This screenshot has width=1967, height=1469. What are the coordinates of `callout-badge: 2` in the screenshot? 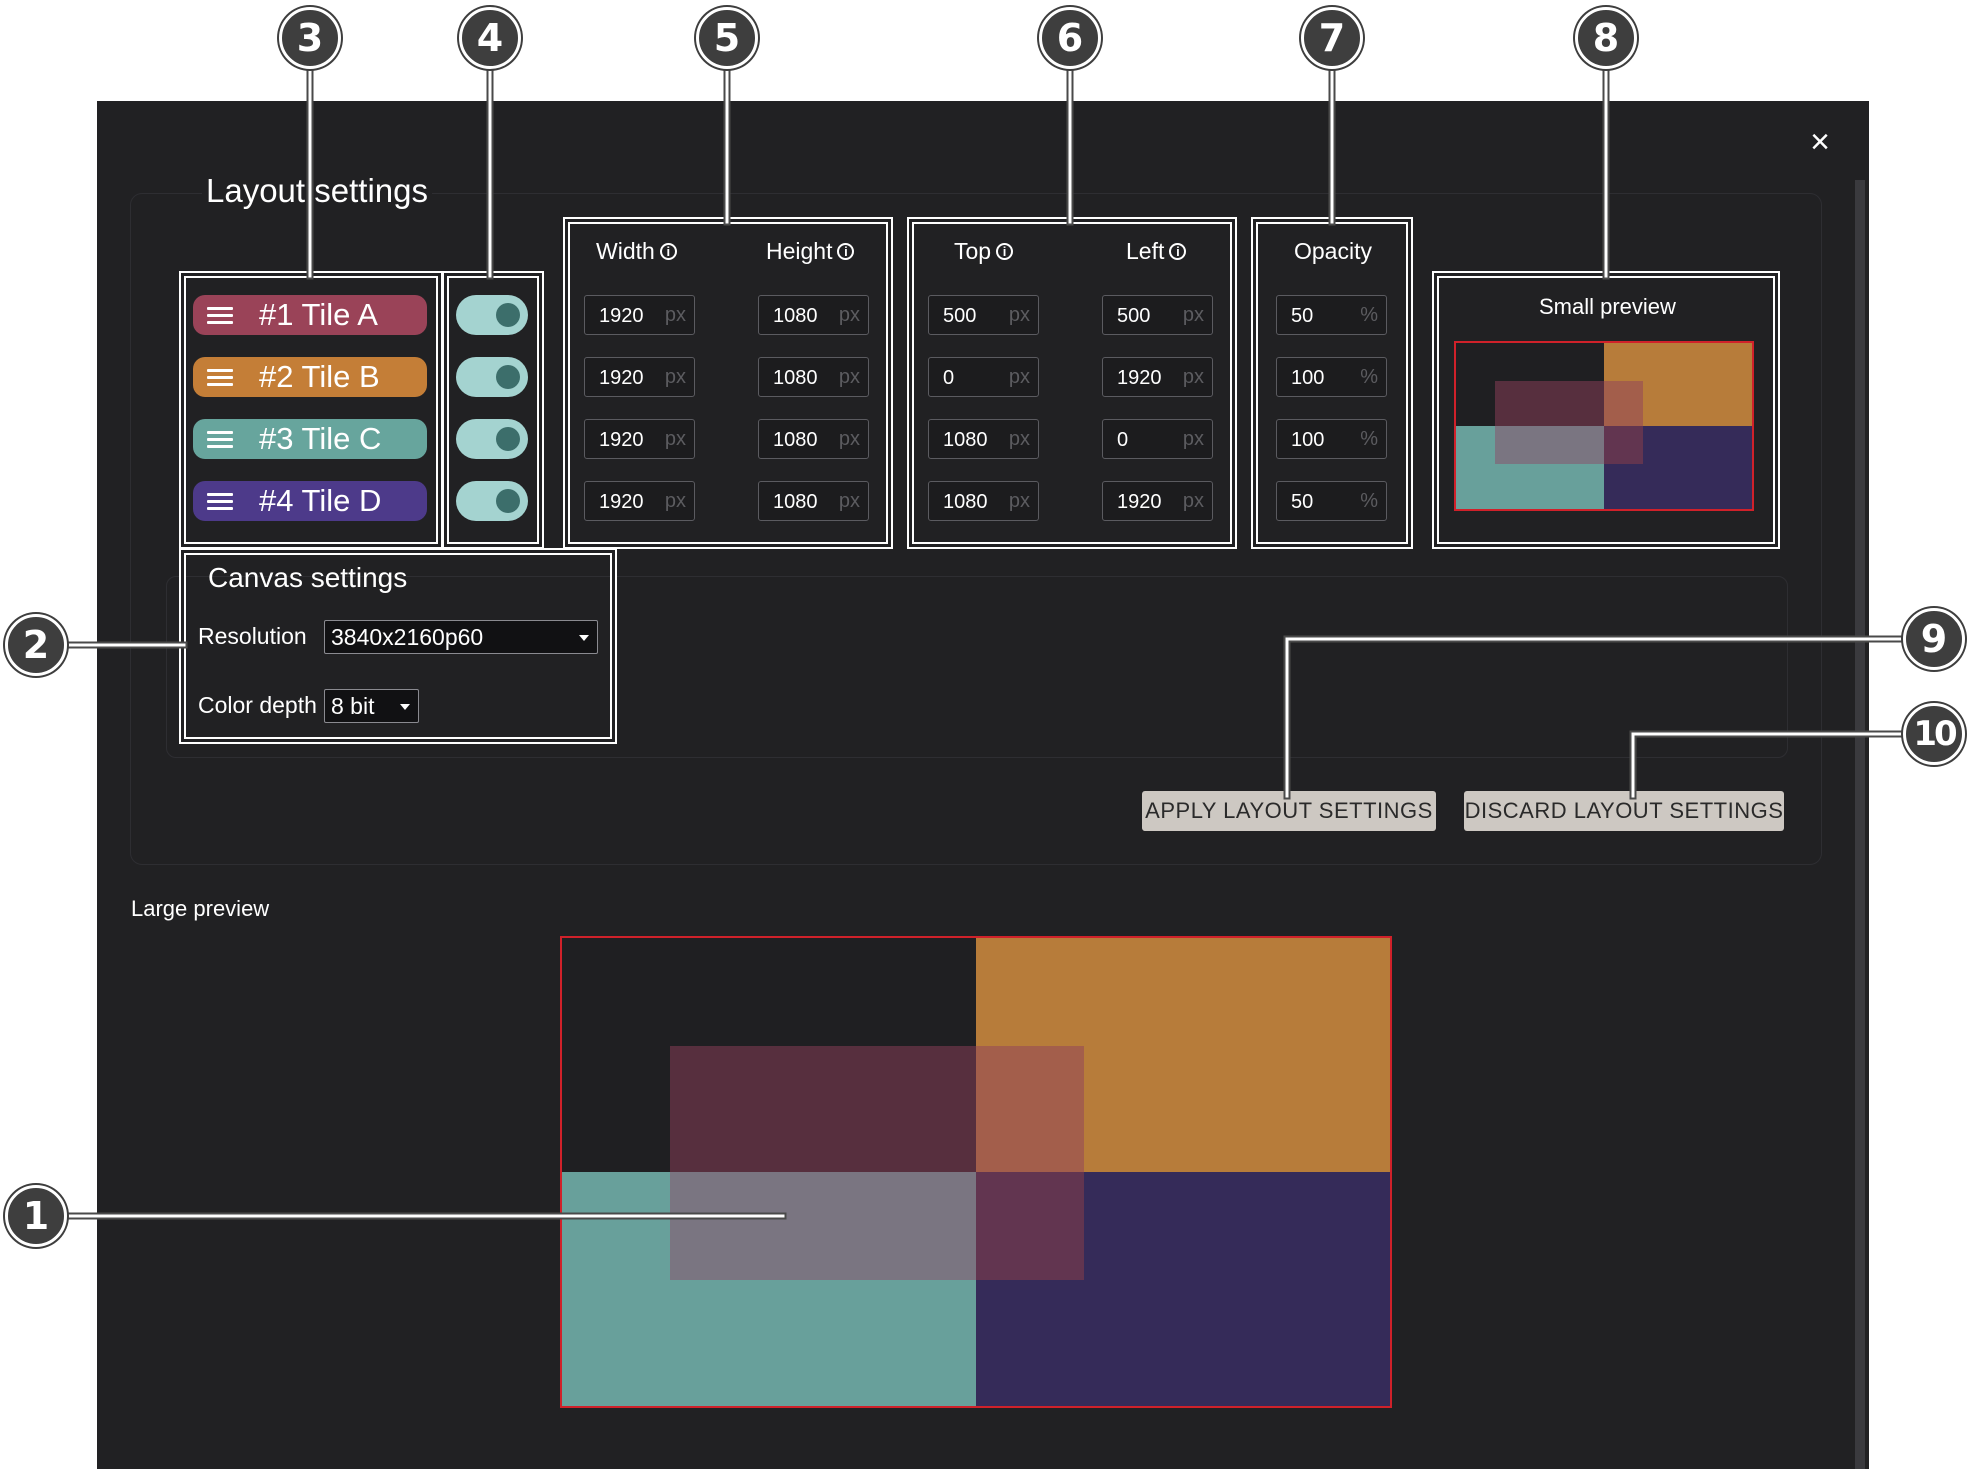 It's located at (36, 645).